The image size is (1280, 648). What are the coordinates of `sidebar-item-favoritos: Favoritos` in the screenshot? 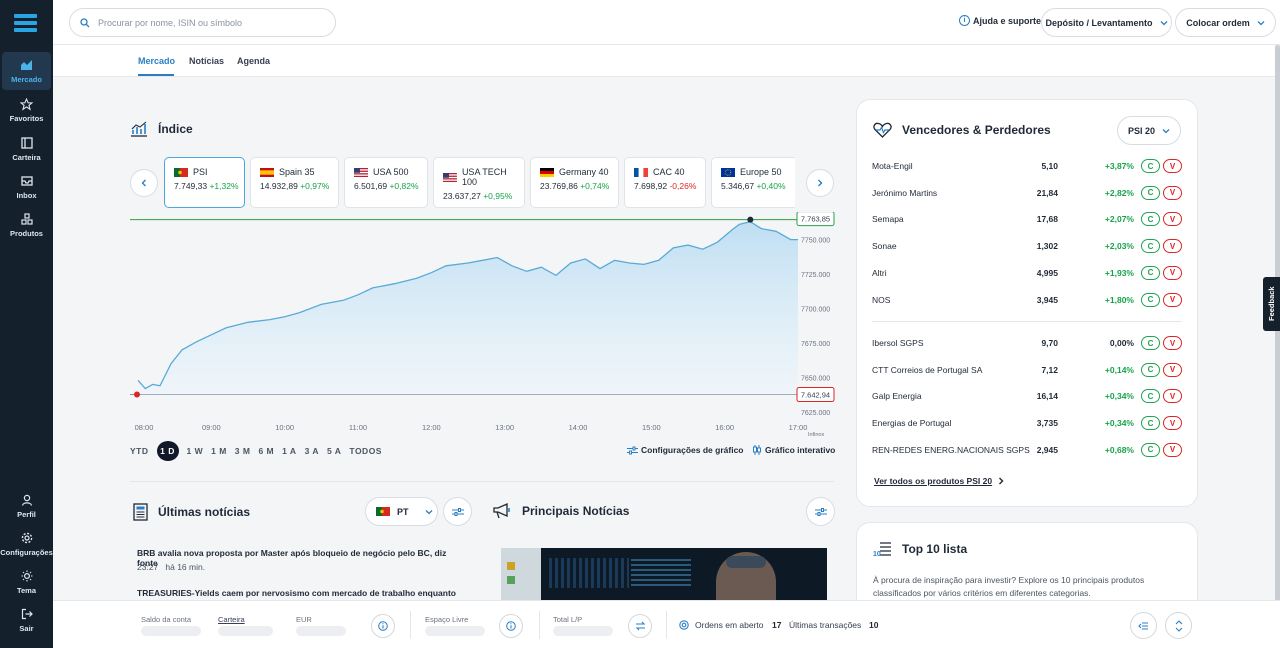 It's located at (26, 110).